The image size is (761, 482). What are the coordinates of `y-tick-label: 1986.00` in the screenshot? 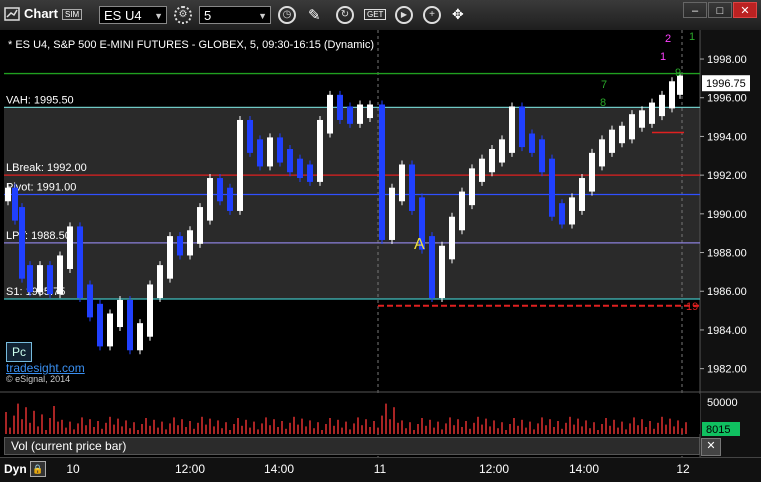 It's located at (727, 292).